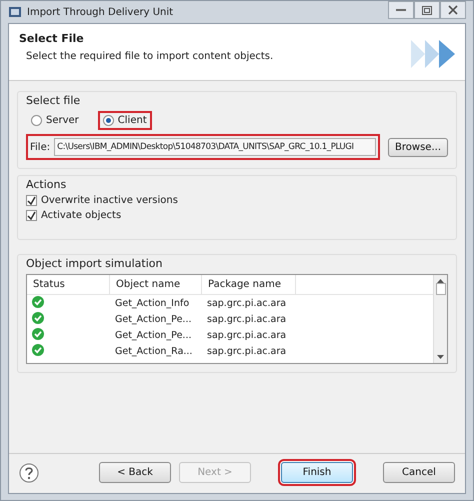 This screenshot has height=501, width=474. I want to click on column-header: Object name, so click(156, 284).